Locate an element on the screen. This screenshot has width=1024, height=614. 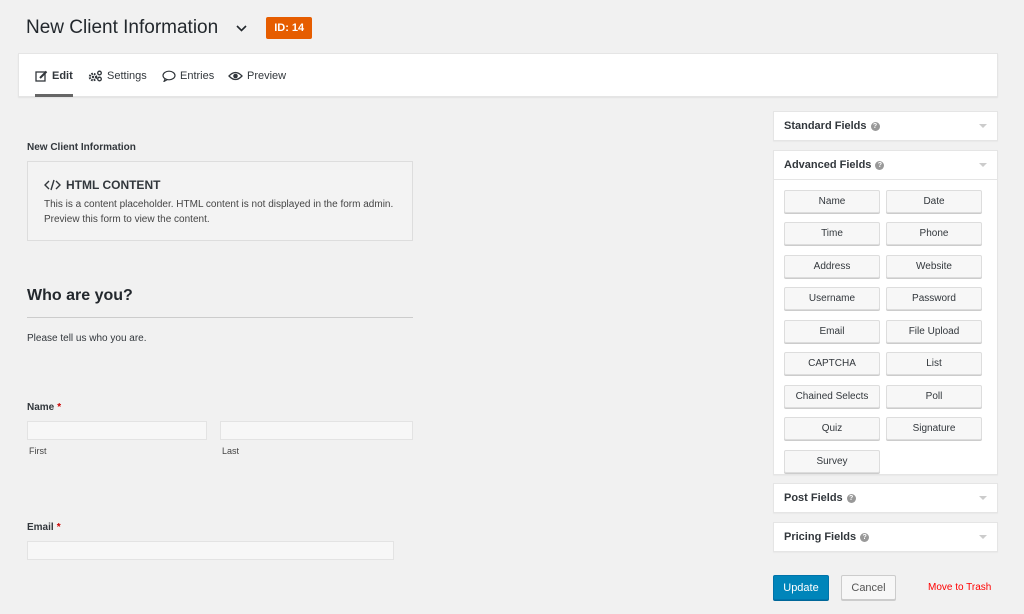
add-field-password: Password is located at coordinates (934, 299).